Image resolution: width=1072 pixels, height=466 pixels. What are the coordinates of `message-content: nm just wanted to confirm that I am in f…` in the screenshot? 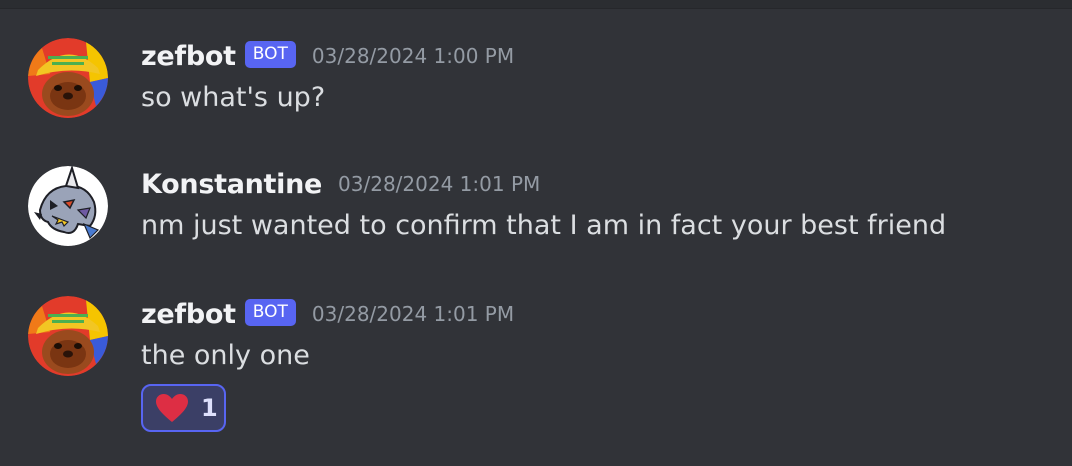 It's located at (544, 225).